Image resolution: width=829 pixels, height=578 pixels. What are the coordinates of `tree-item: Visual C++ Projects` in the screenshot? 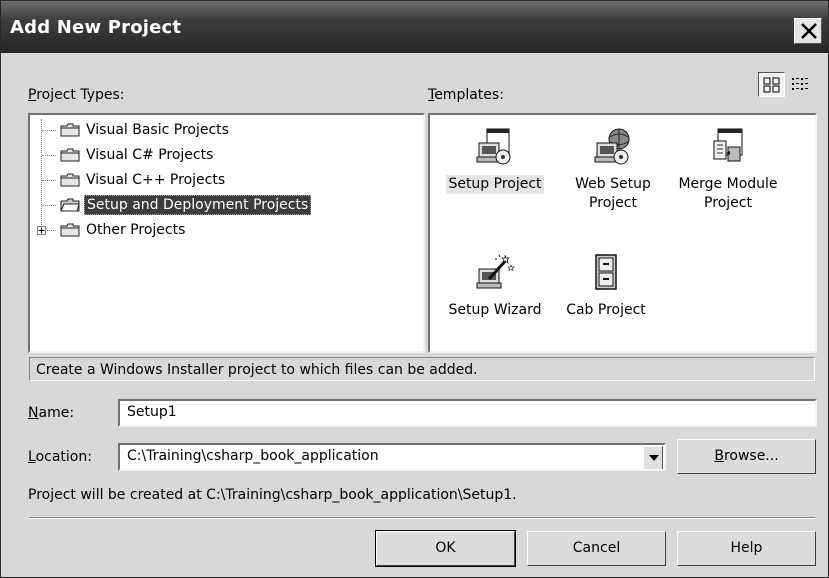 It's located at (143, 180).